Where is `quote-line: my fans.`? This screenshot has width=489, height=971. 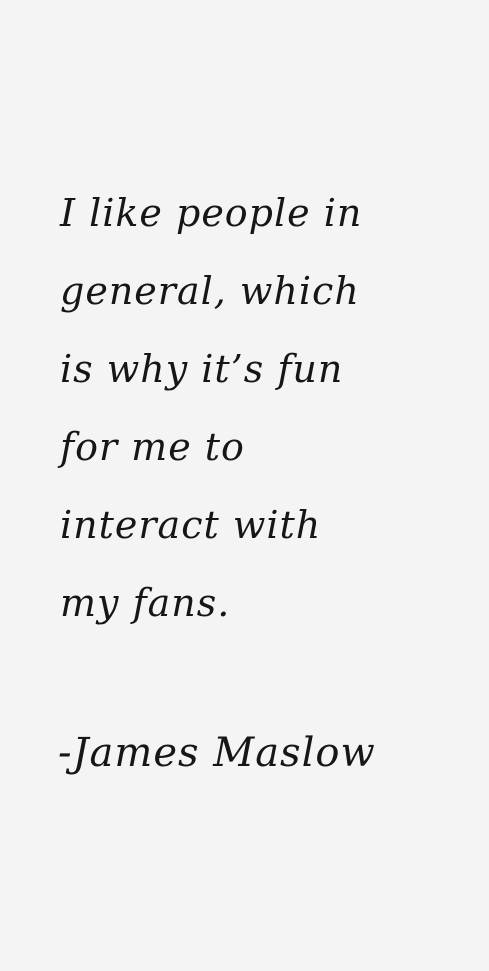
quote-line: my fans. is located at coordinates (145, 603).